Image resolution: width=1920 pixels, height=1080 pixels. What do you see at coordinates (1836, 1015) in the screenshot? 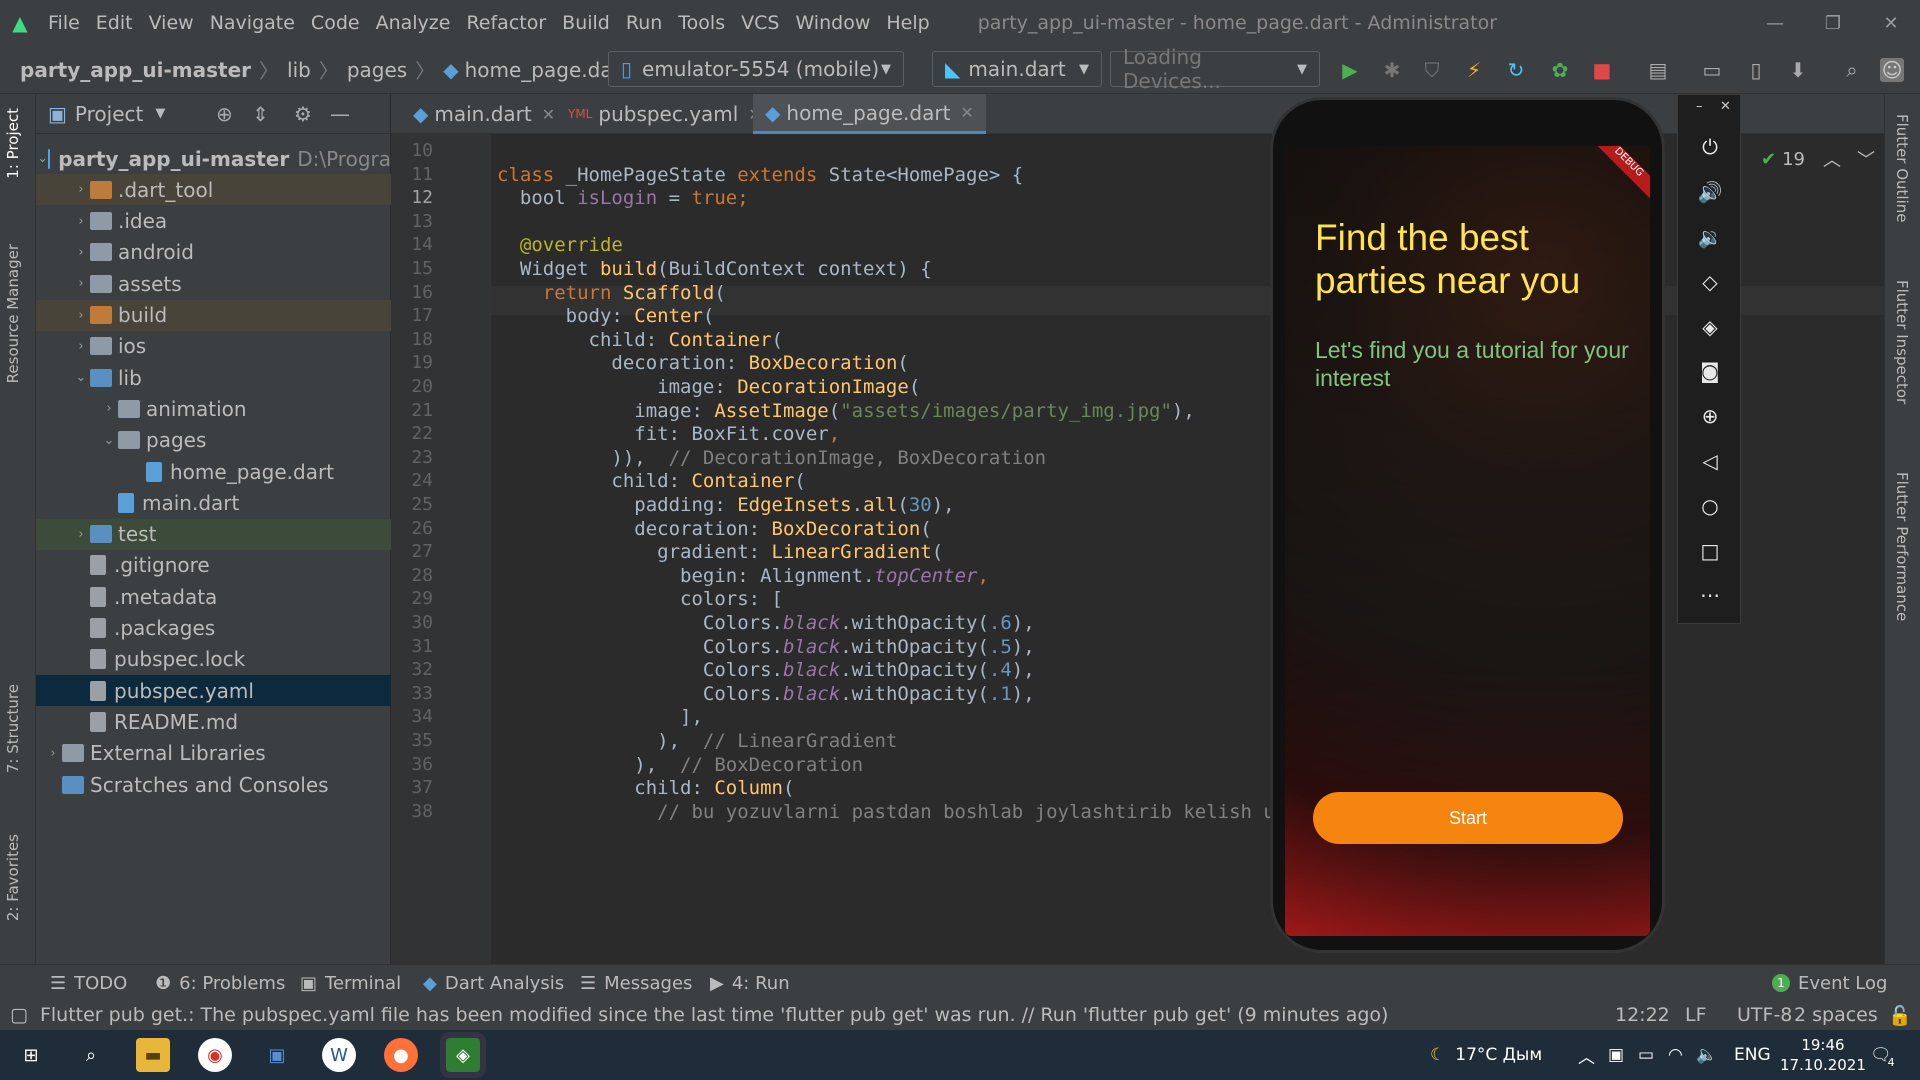
I see `indent-setting: 2 spaces` at bounding box center [1836, 1015].